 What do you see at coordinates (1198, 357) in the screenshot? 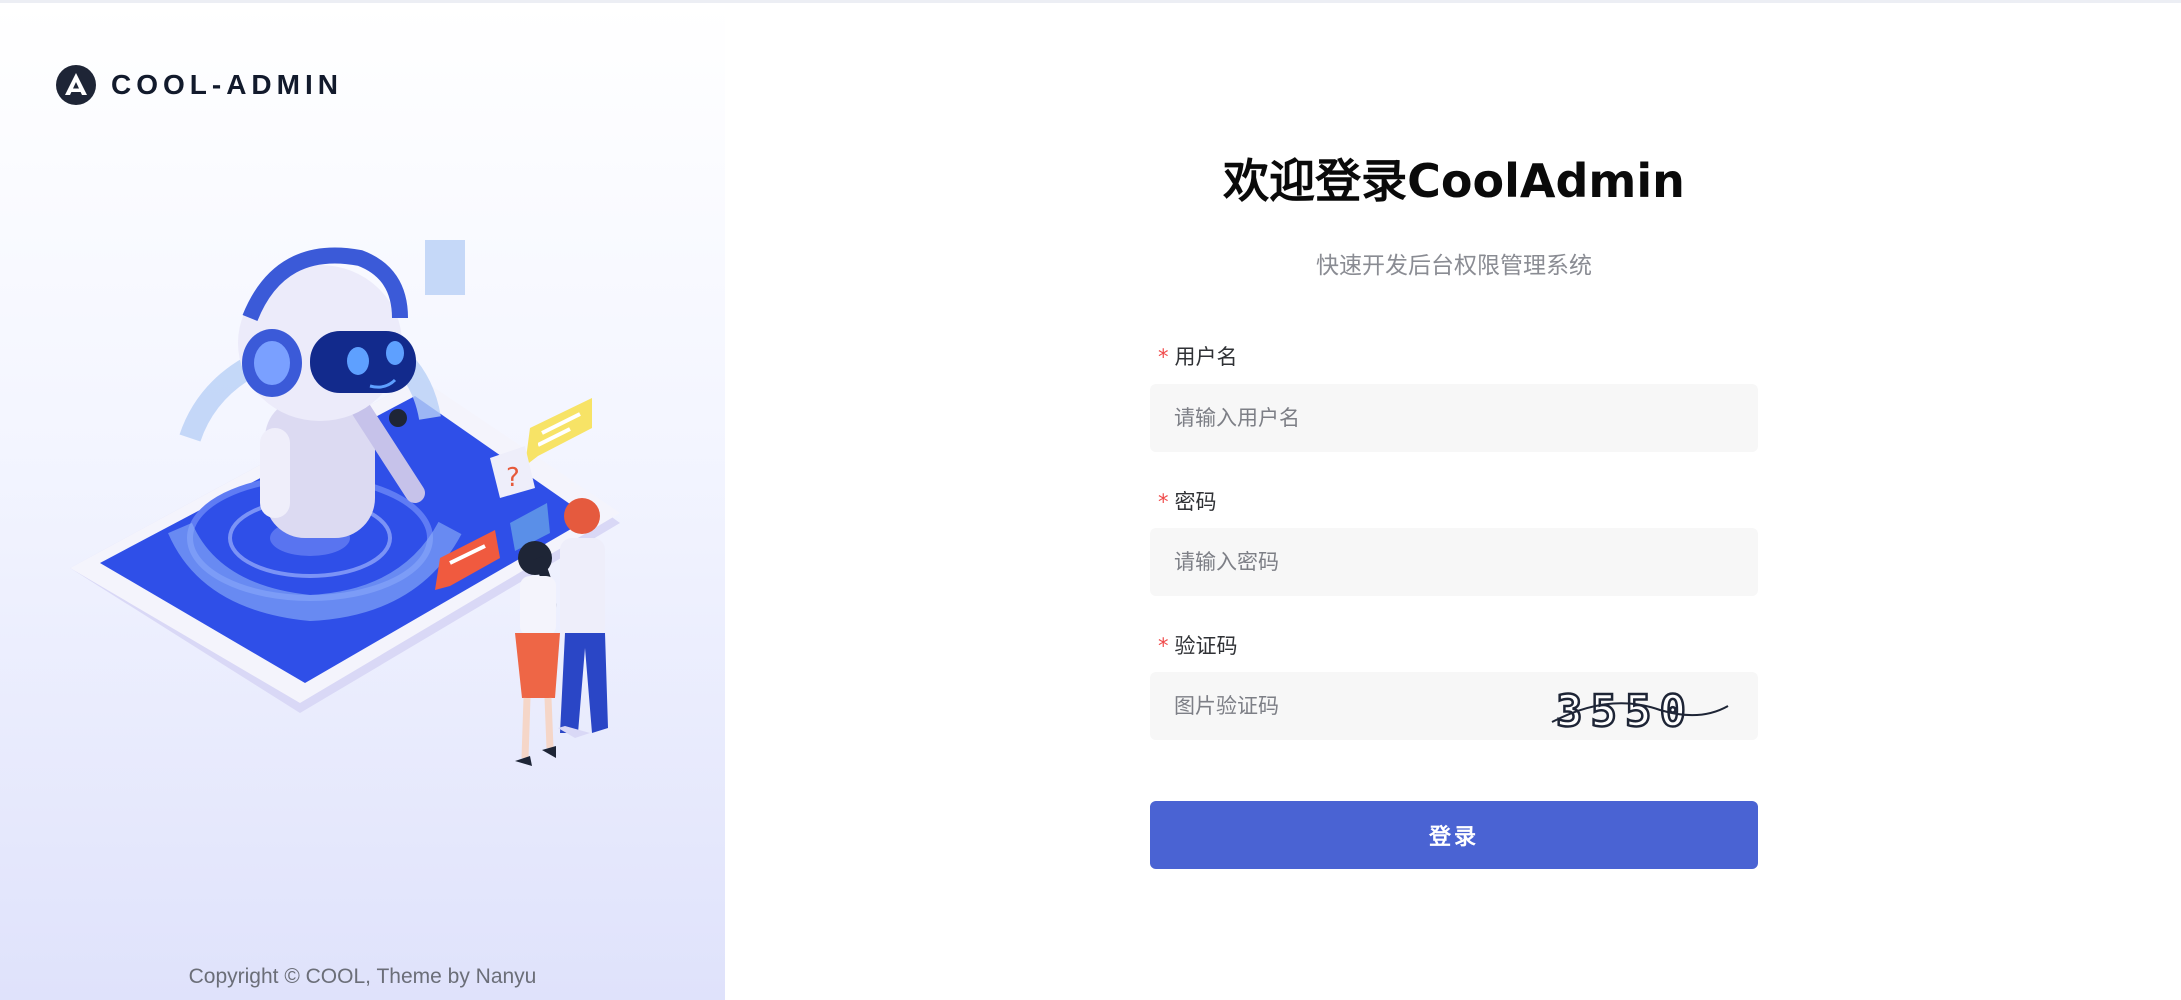
I see `username-label: * 用户名` at bounding box center [1198, 357].